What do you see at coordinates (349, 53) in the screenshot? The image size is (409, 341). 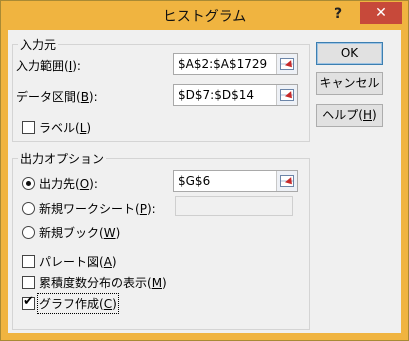 I see `ok-button: OK` at bounding box center [349, 53].